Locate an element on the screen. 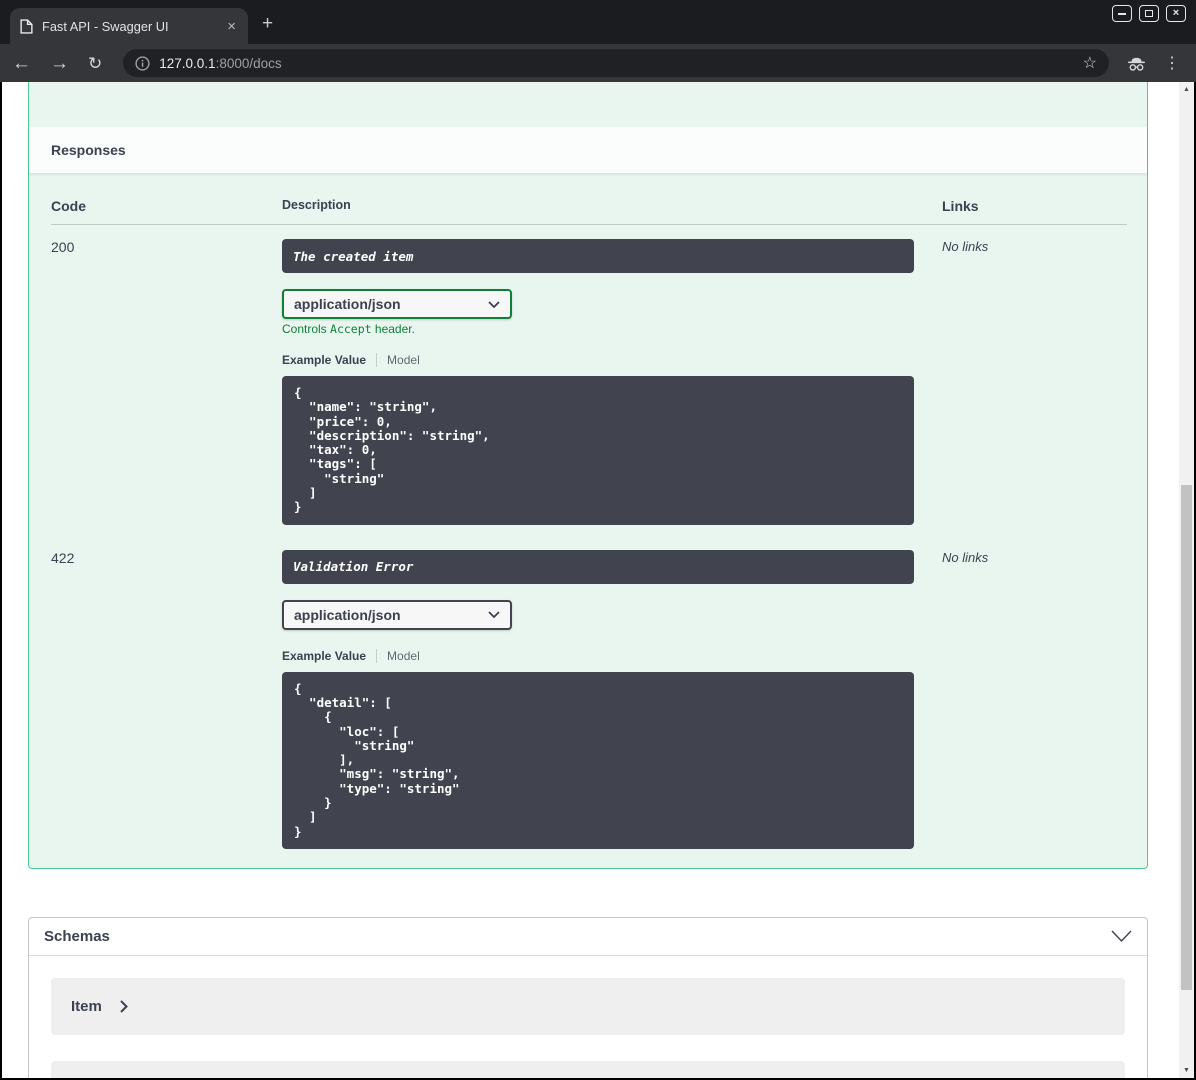 This screenshot has width=1196, height=1080. model-name: Item is located at coordinates (86, 1006).